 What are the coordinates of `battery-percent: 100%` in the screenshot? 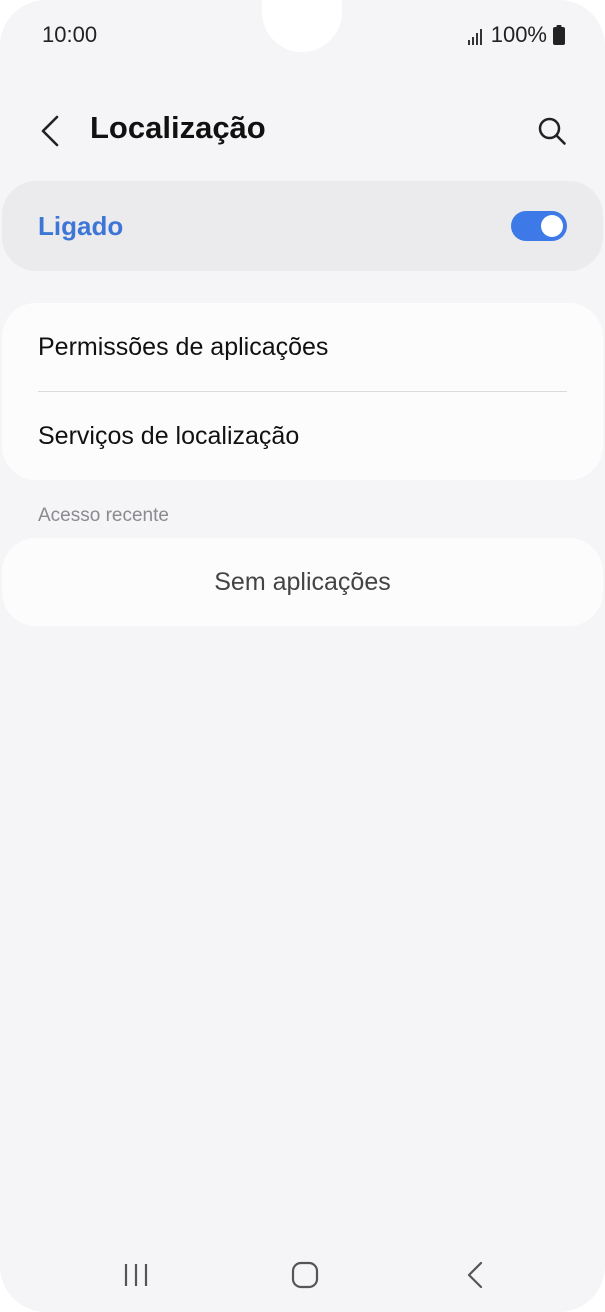 It's located at (518, 34).